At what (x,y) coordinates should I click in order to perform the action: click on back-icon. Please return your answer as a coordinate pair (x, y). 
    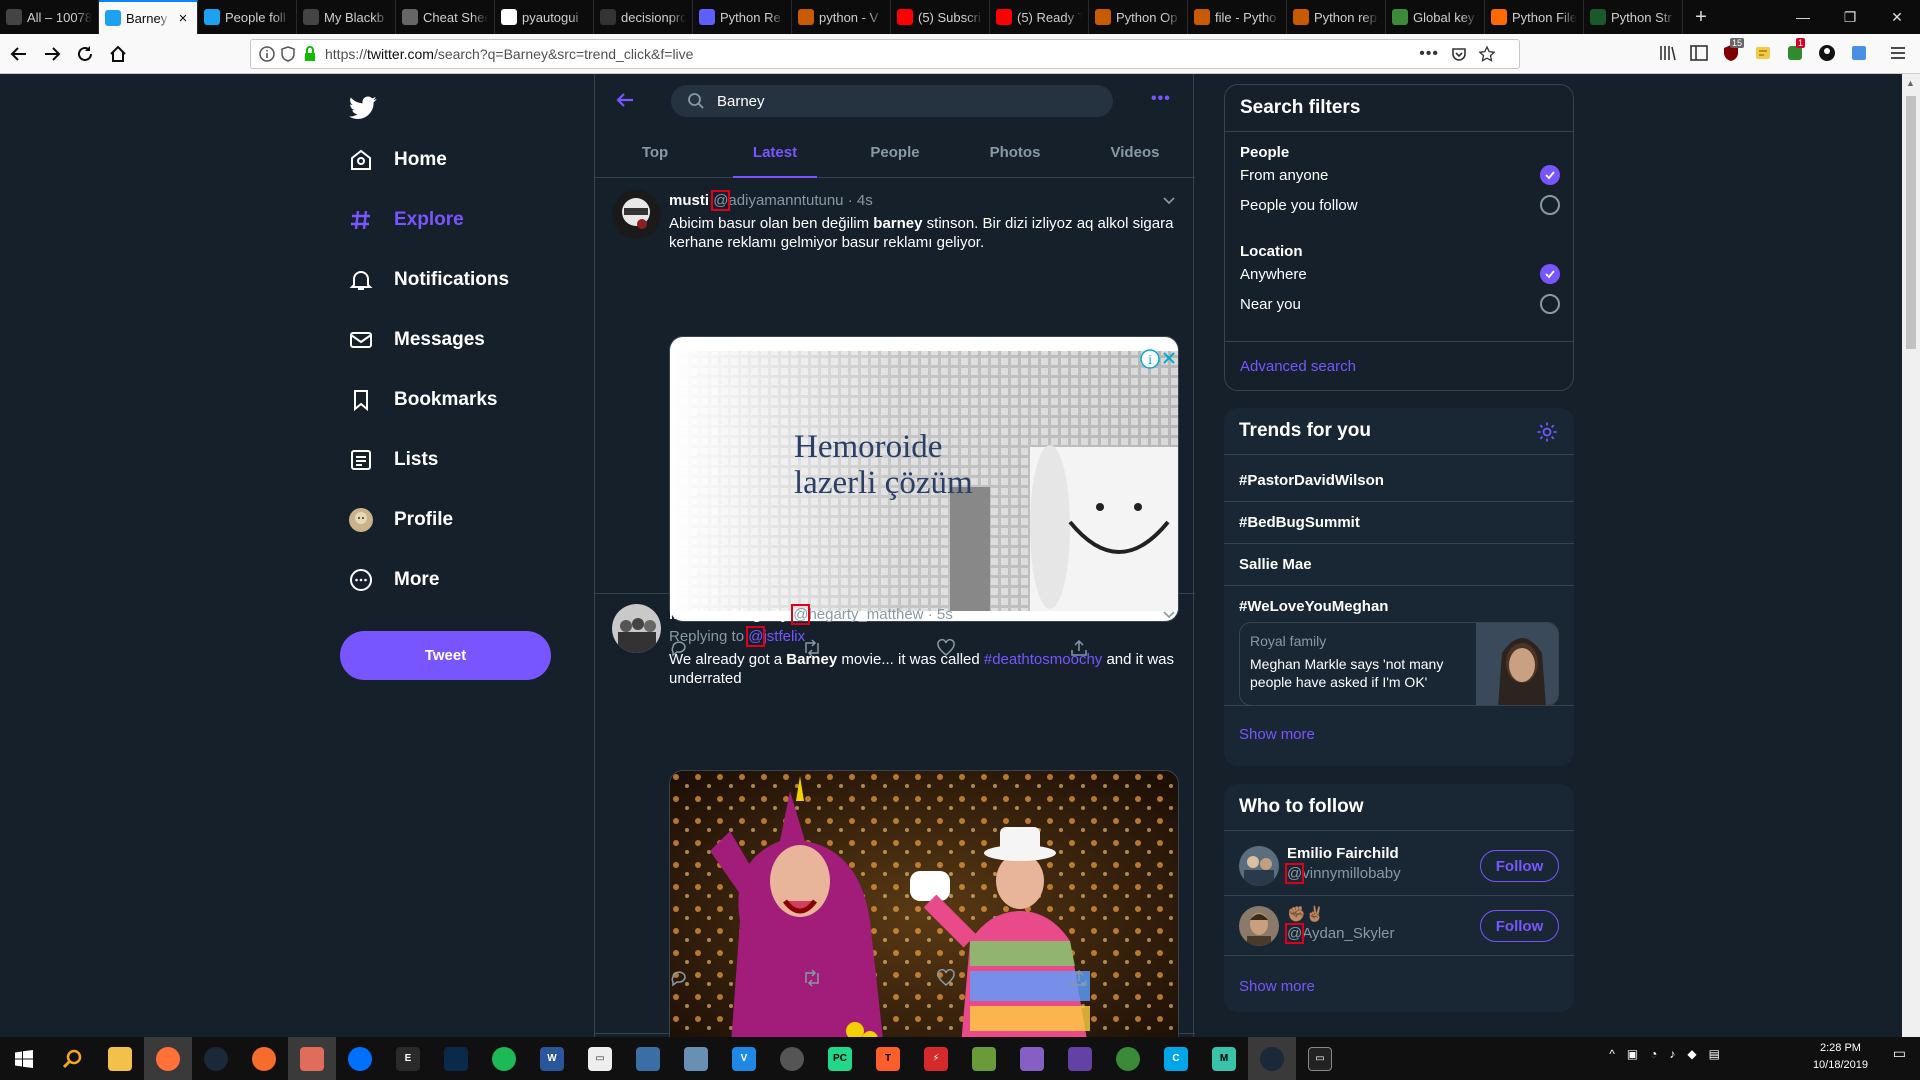
    Looking at the image, I should click on (19, 54).